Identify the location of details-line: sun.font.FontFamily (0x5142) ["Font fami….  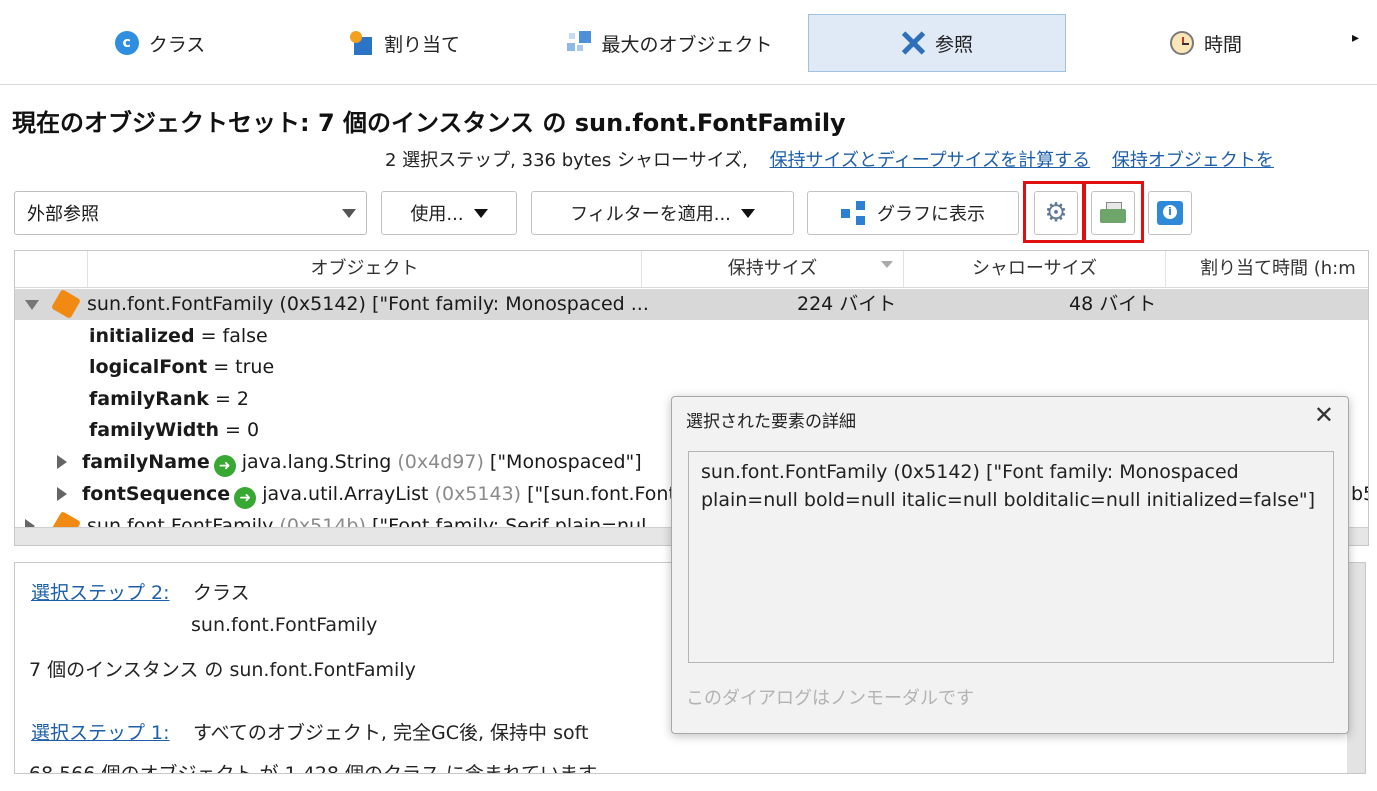
(970, 472).